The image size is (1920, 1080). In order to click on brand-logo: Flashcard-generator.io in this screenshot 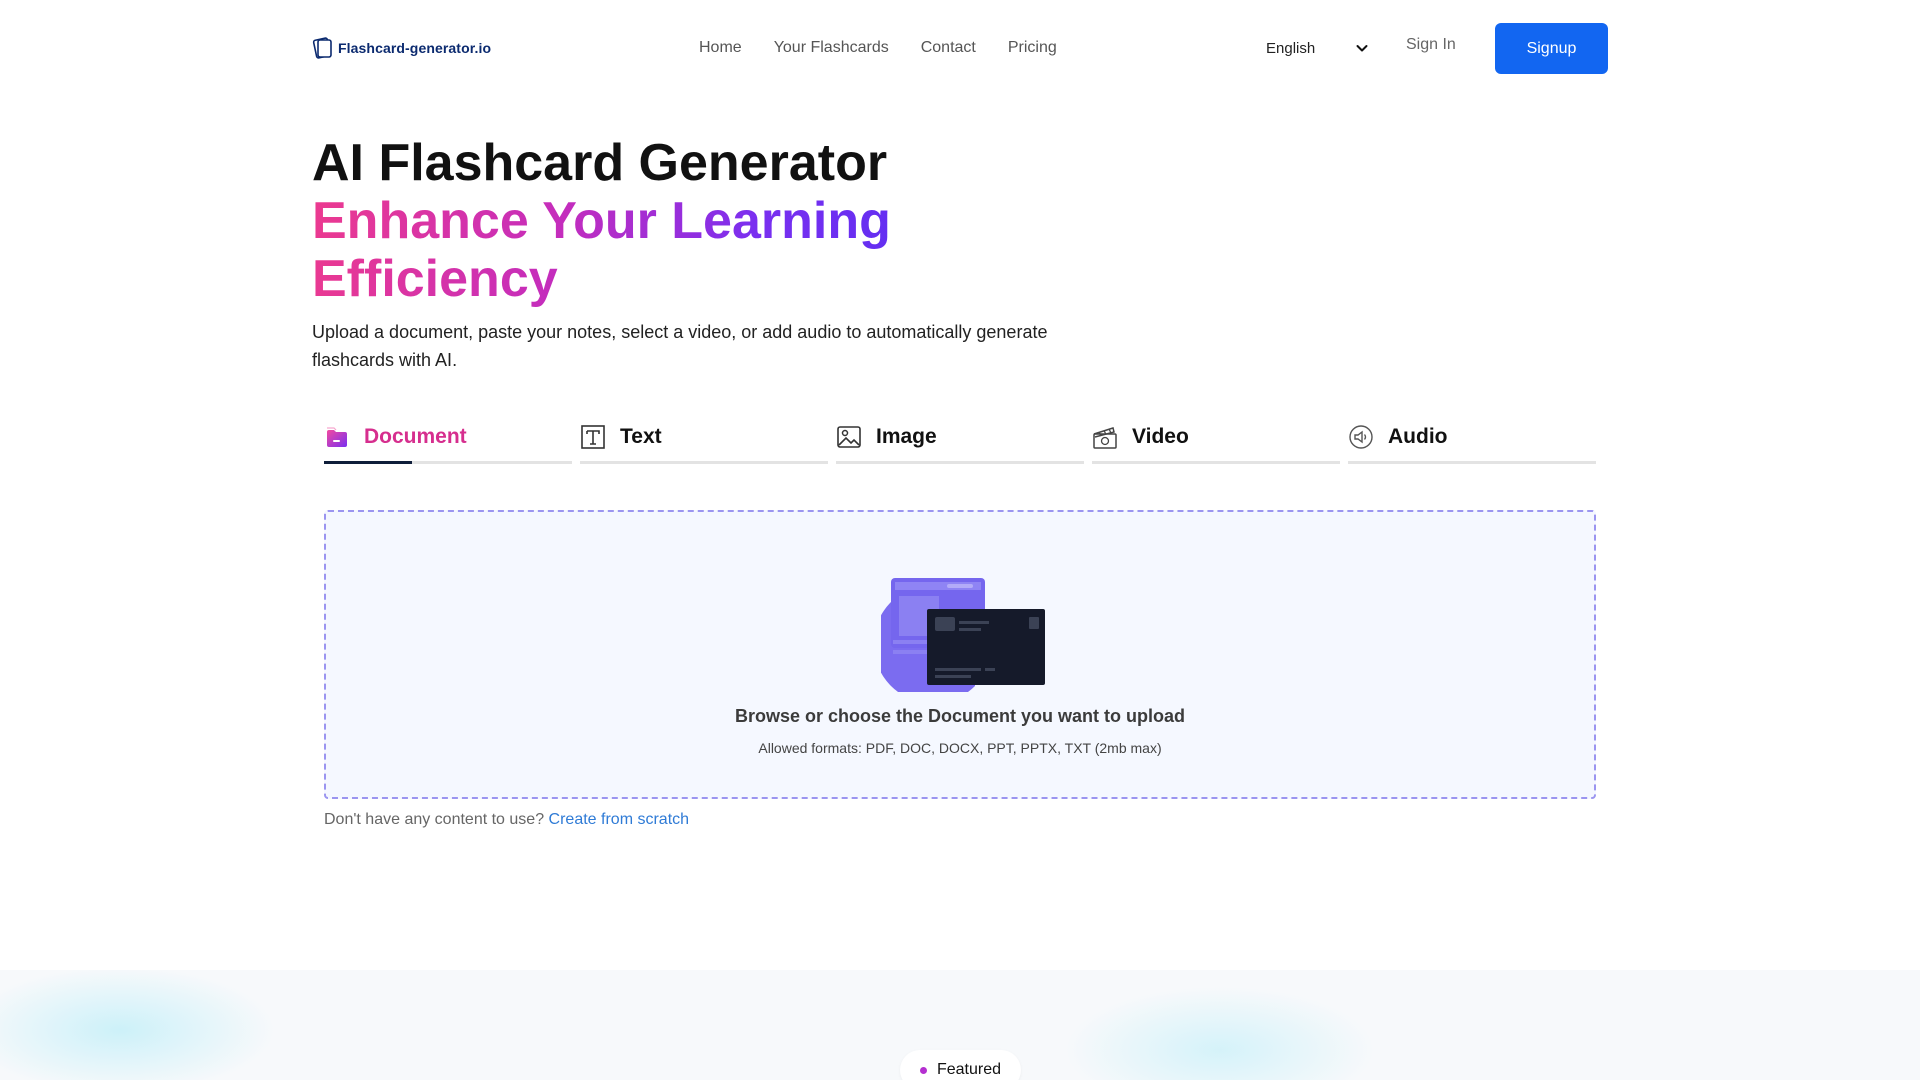, I will do `click(401, 48)`.